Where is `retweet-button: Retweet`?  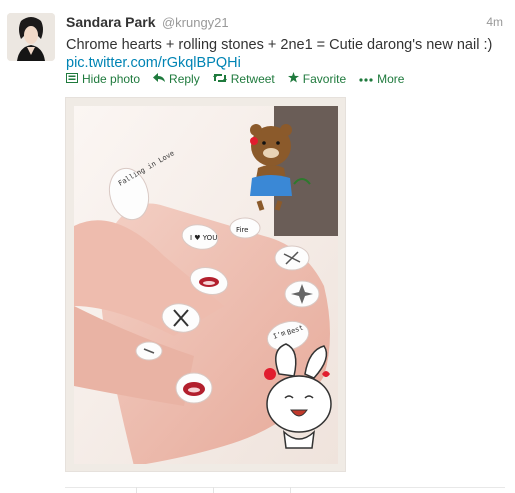 retweet-button: Retweet is located at coordinates (243, 79).